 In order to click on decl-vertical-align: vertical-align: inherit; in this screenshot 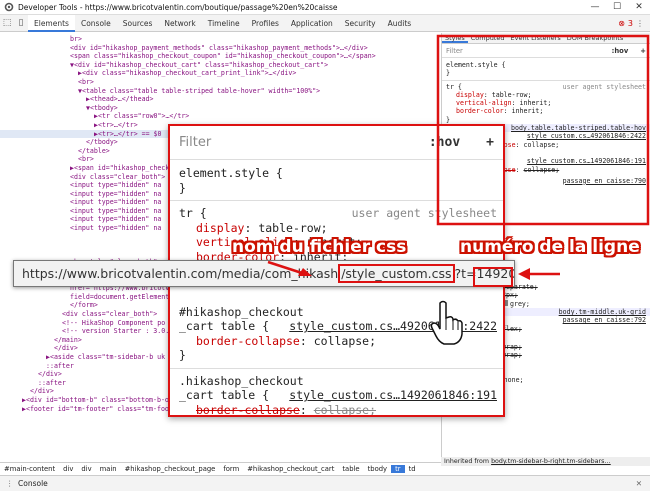, I will do `click(546, 103)`.